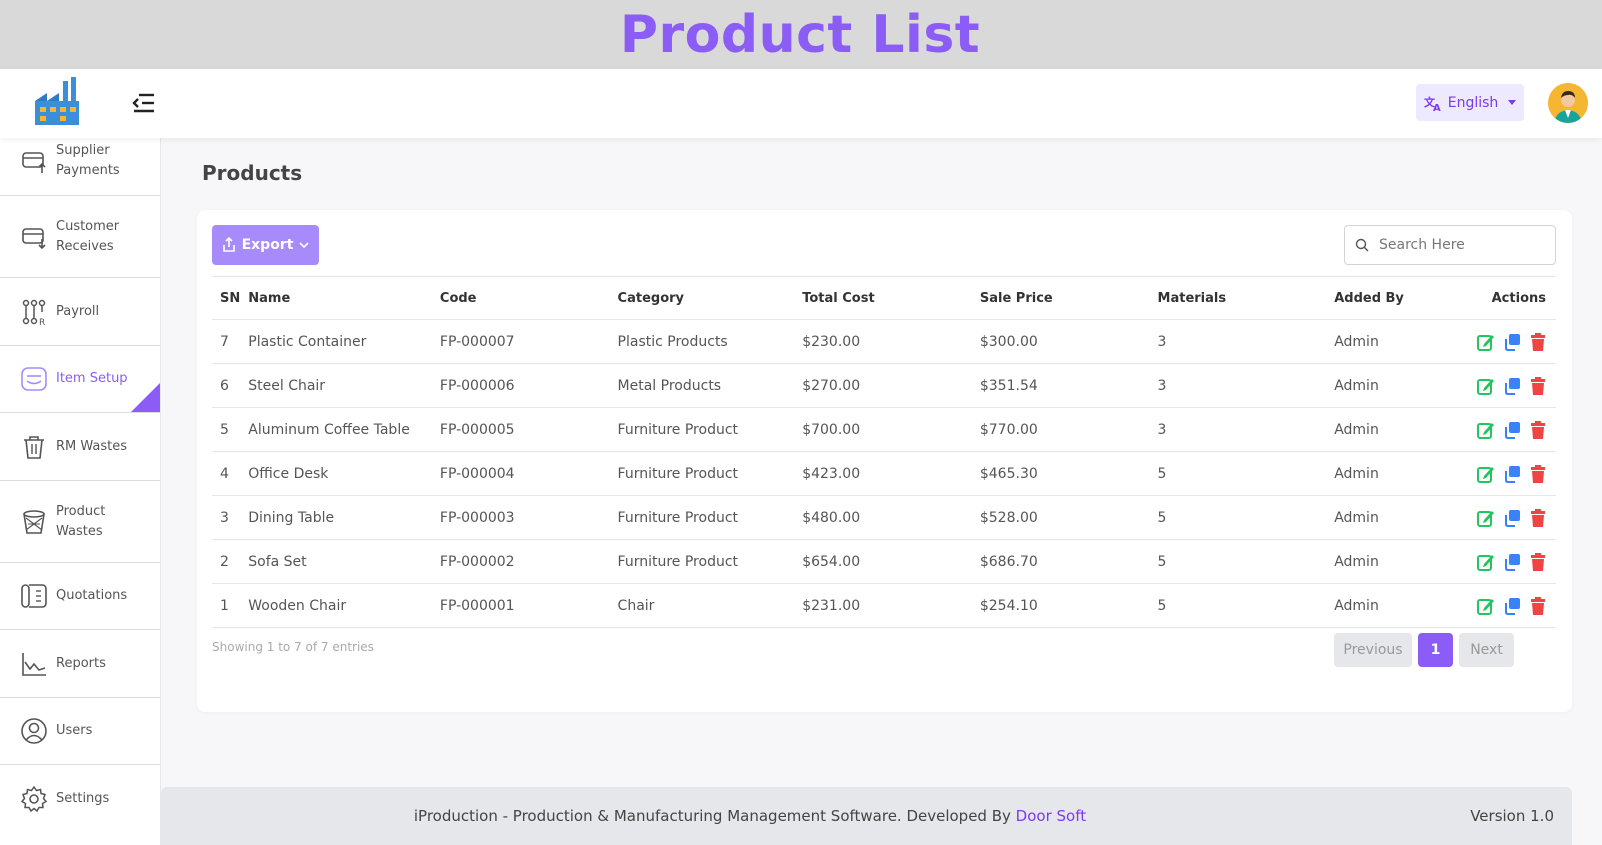 This screenshot has width=1602, height=845. Describe the element at coordinates (88, 236) in the screenshot. I see `sidebar-item-label: Customer Receives` at that location.